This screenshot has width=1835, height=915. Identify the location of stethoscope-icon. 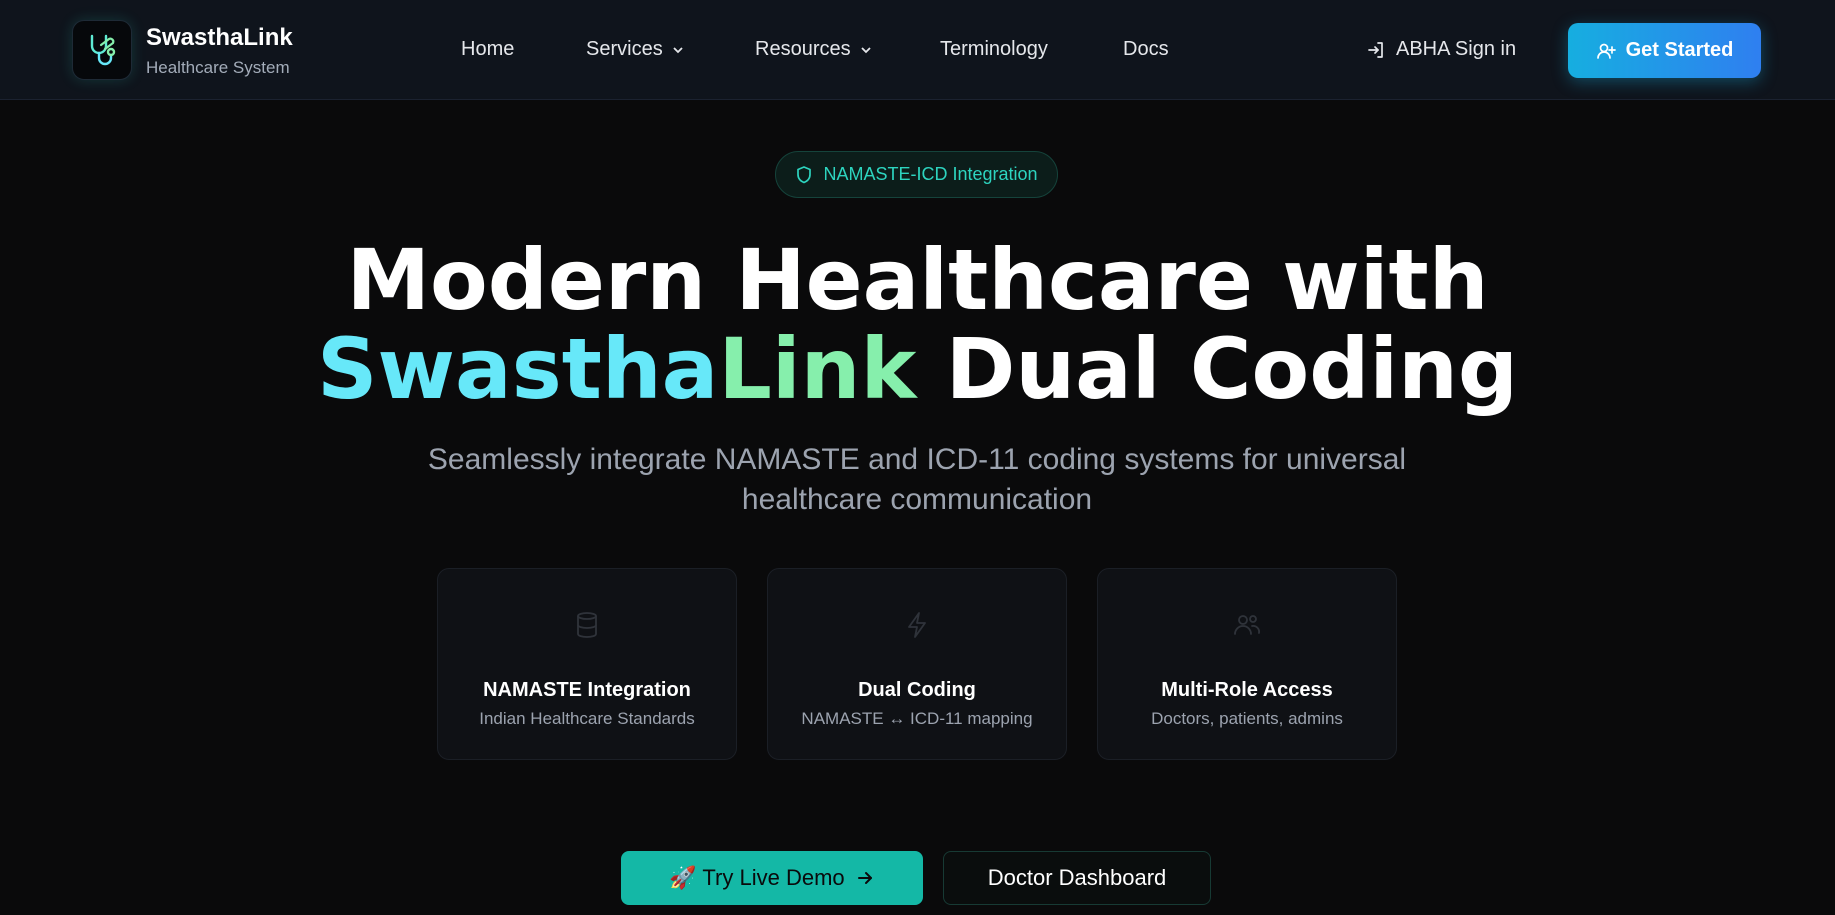
(103, 50).